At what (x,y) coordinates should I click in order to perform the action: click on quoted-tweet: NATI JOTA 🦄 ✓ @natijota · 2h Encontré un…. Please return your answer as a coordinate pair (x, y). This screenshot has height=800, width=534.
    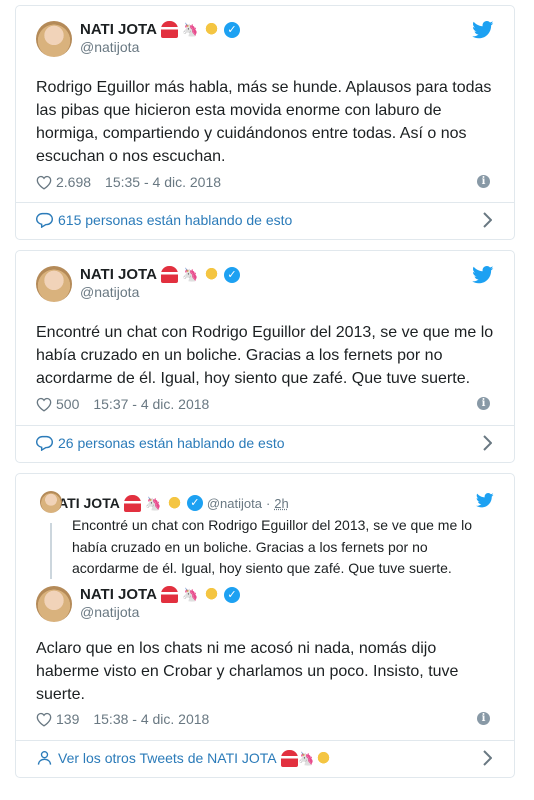
    Looking at the image, I should click on (267, 535).